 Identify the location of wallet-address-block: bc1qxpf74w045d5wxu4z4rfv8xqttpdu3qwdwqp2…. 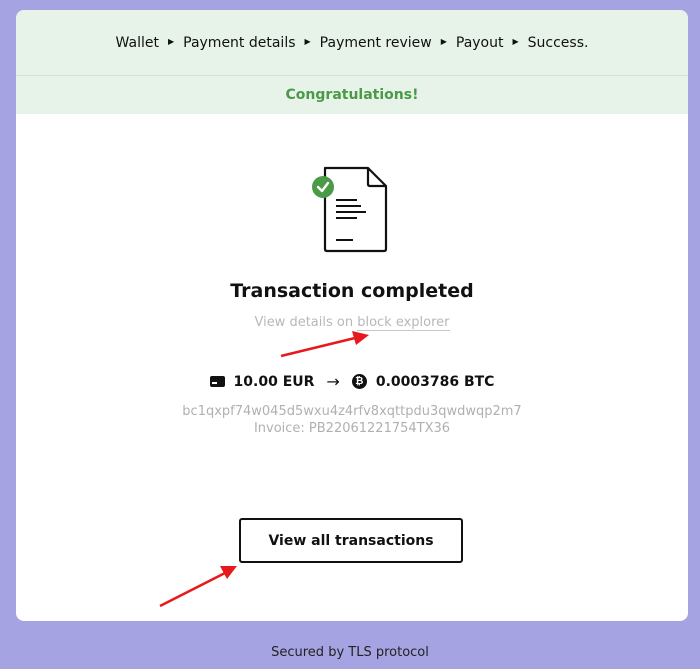
(352, 420).